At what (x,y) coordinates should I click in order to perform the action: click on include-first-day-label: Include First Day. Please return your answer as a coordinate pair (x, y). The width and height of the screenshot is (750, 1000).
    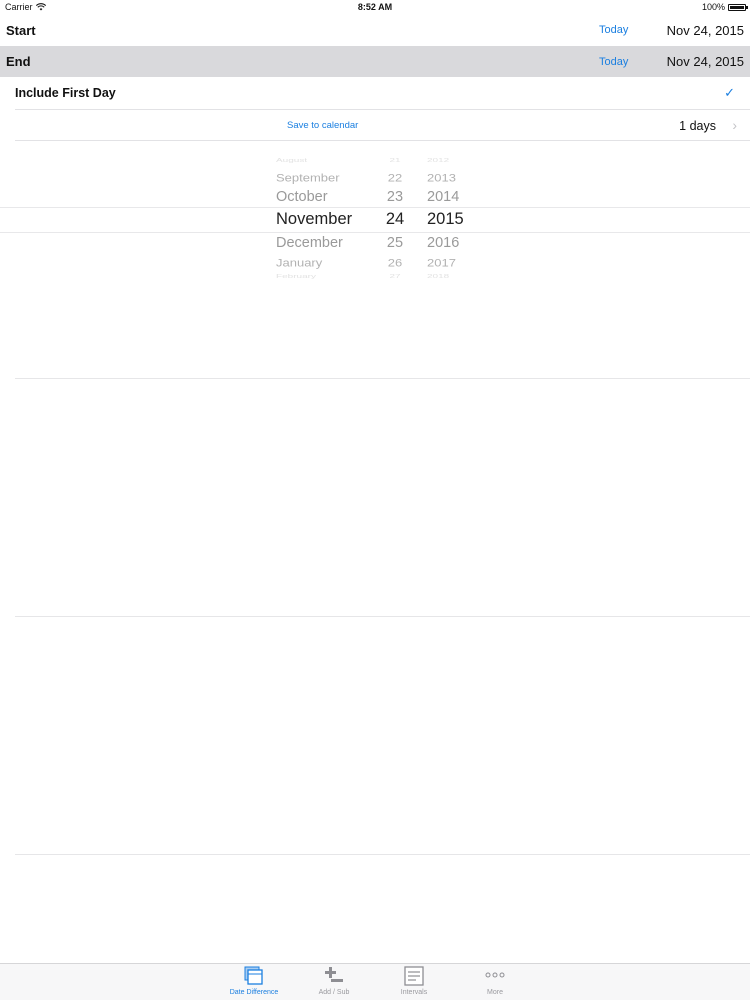
    Looking at the image, I should click on (65, 93).